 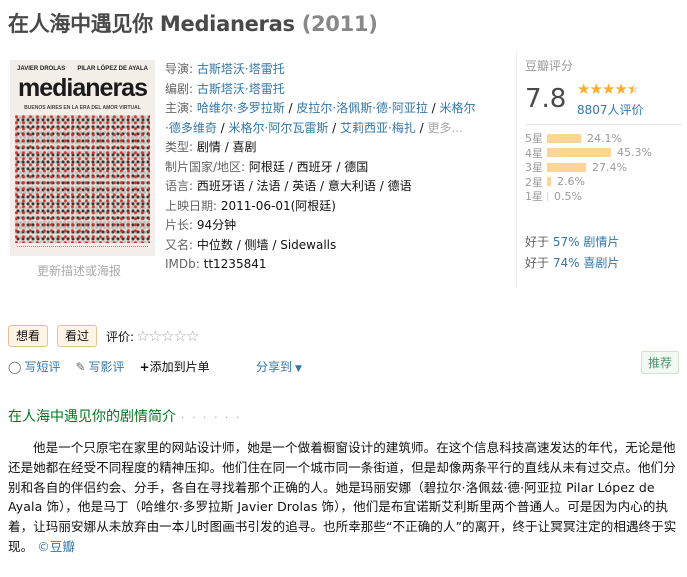 I want to click on better-than-row: 好于 74% 喜剧片, so click(x=572, y=263).